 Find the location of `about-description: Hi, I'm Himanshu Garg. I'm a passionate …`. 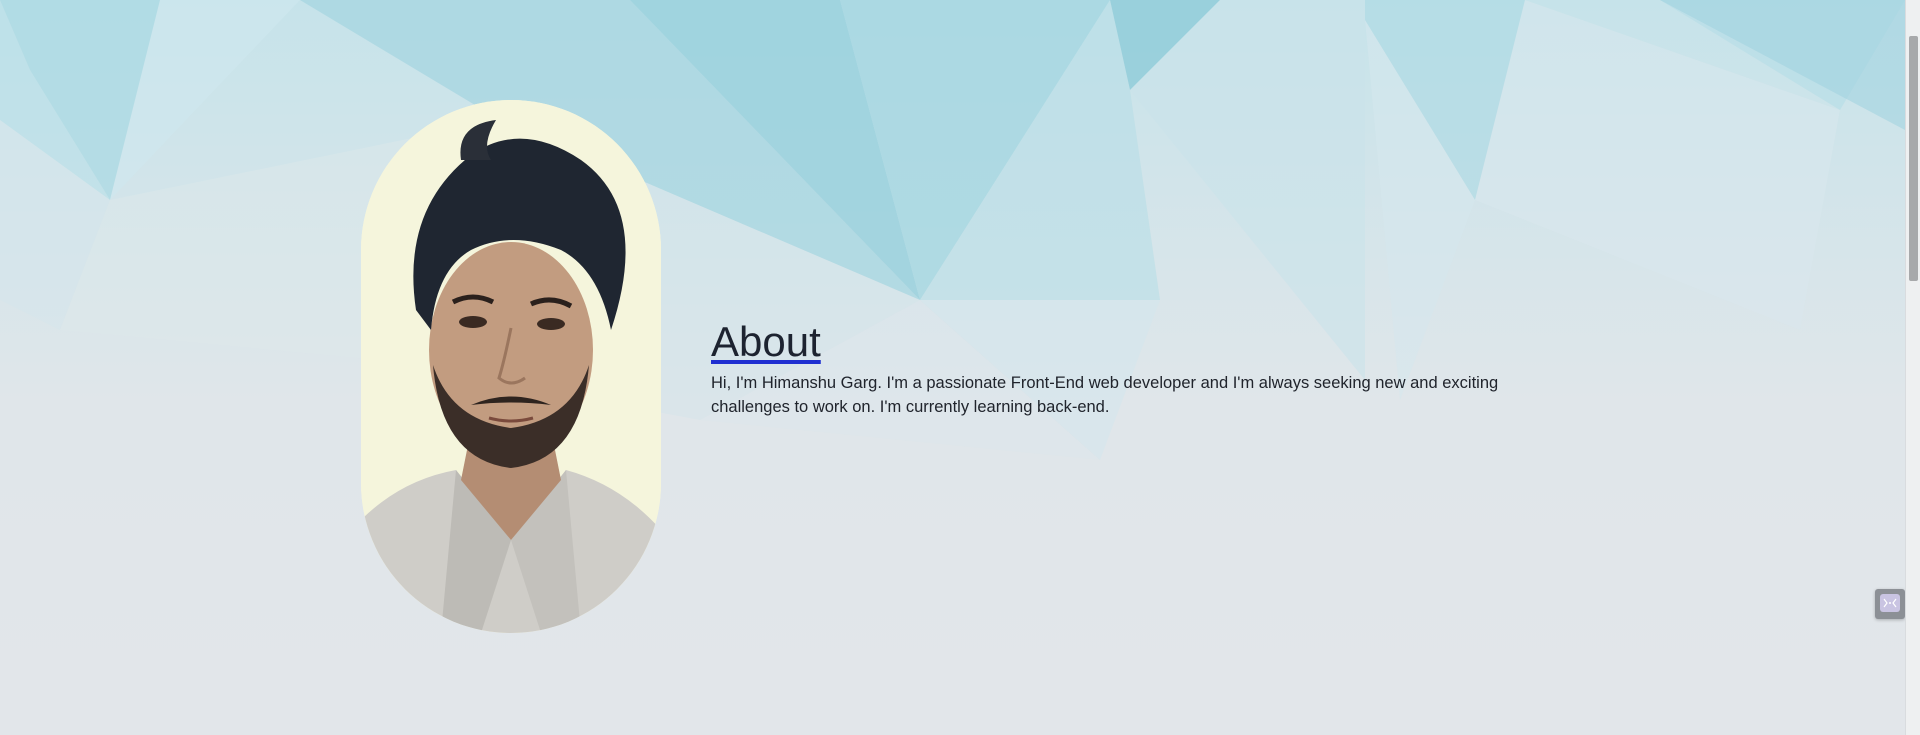

about-description: Hi, I'm Himanshu Garg. I'm a passionate … is located at coordinates (1105, 395).